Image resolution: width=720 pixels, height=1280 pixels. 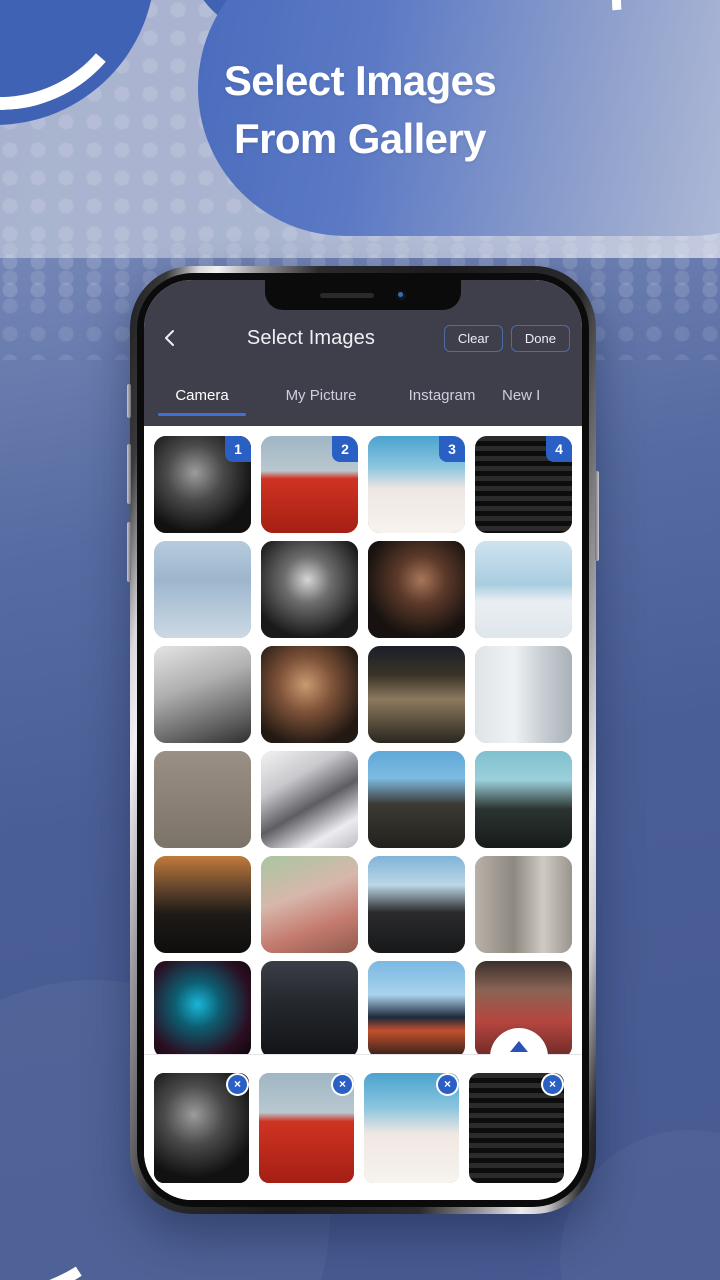 I want to click on tab-new: New I, so click(x=542, y=394).